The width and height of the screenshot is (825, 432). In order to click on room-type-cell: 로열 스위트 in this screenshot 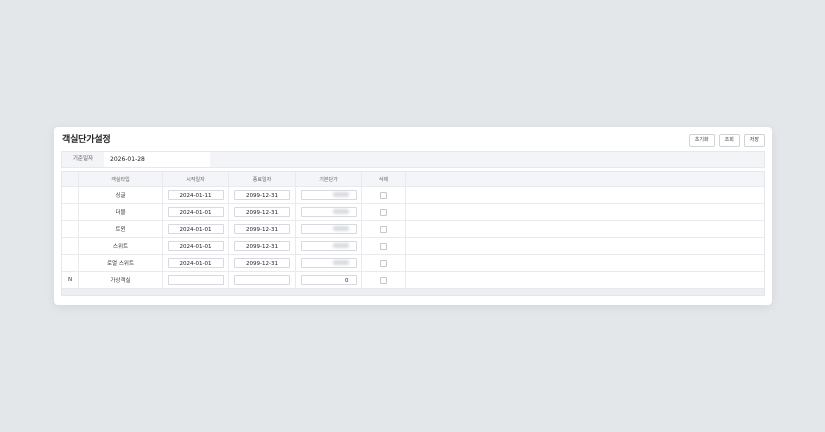, I will do `click(121, 263)`.